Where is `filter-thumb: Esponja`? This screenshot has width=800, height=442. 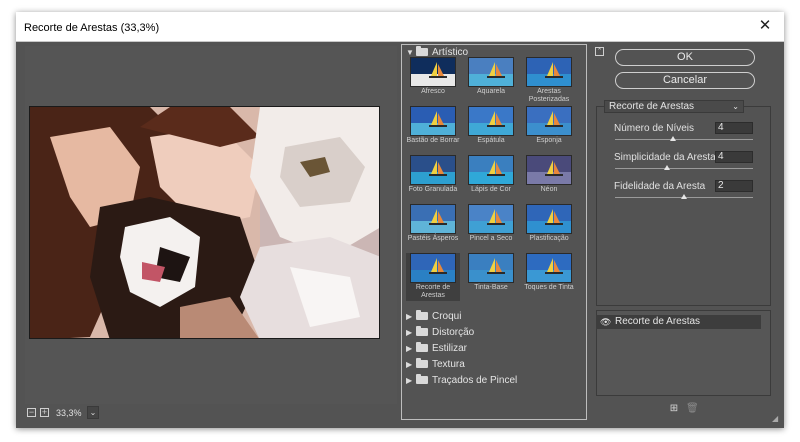 filter-thumb: Esponja is located at coordinates (549, 130).